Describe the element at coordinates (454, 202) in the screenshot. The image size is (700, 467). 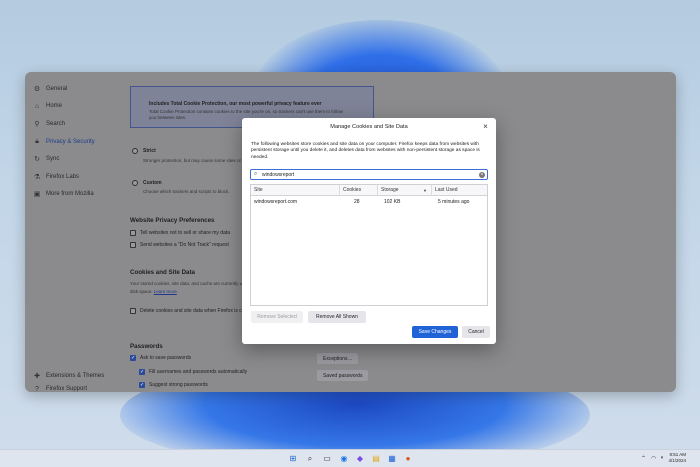
I see `cell-last-used: 5 minutes ago` at that location.